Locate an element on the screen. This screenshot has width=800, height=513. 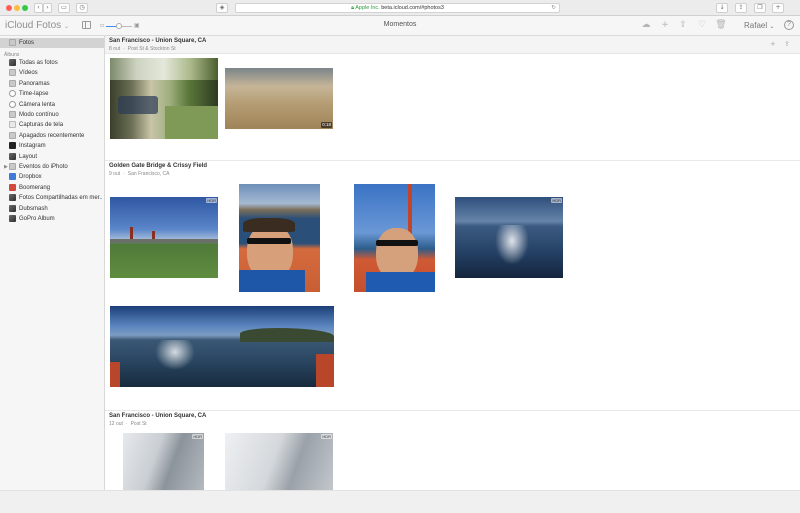
address-url: beta.icloud.com/#photos3 is located at coordinates (412, 8).